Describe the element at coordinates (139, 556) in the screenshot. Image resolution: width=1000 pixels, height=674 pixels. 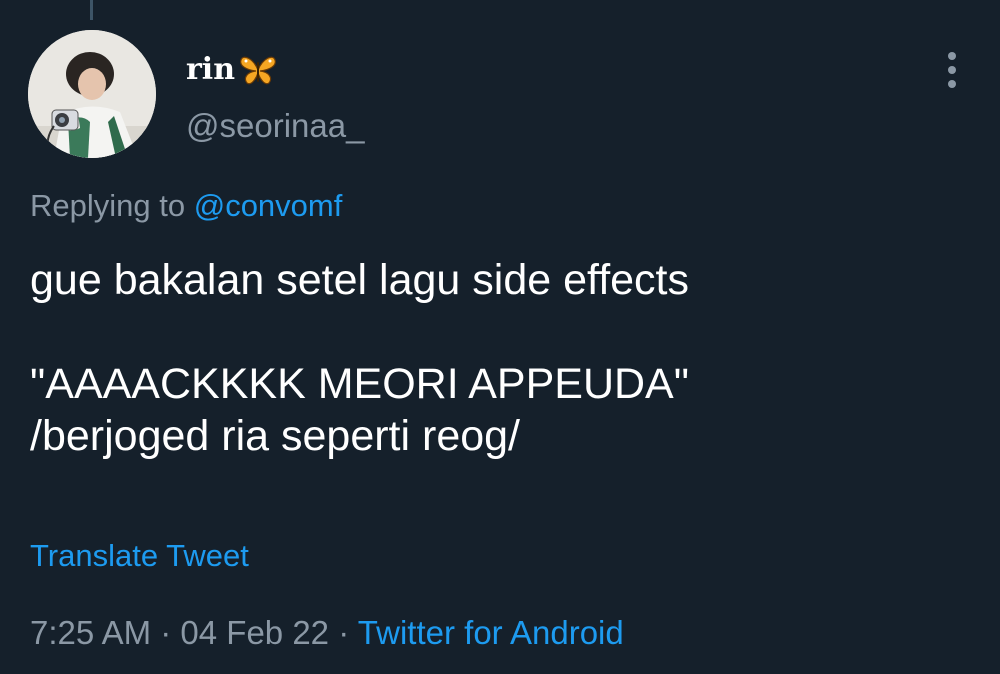
I see `translate-tweet-link: Translate Tweet` at that location.